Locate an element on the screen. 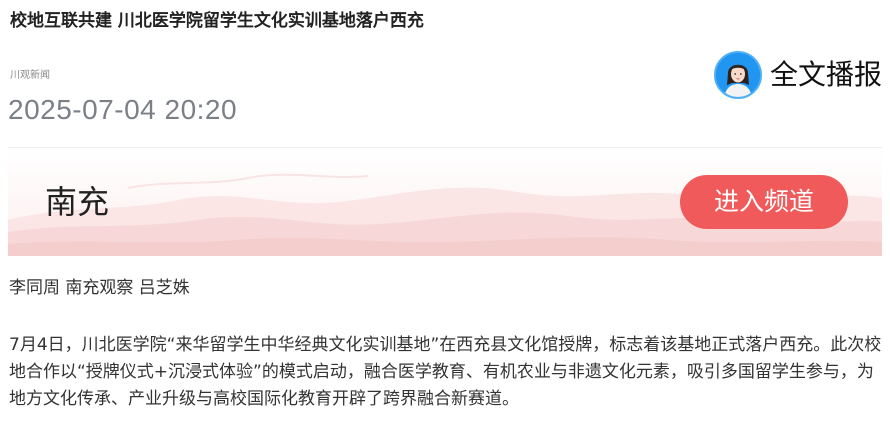 This screenshot has width=890, height=442. enter-channel-button: 进入频道 is located at coordinates (764, 202).